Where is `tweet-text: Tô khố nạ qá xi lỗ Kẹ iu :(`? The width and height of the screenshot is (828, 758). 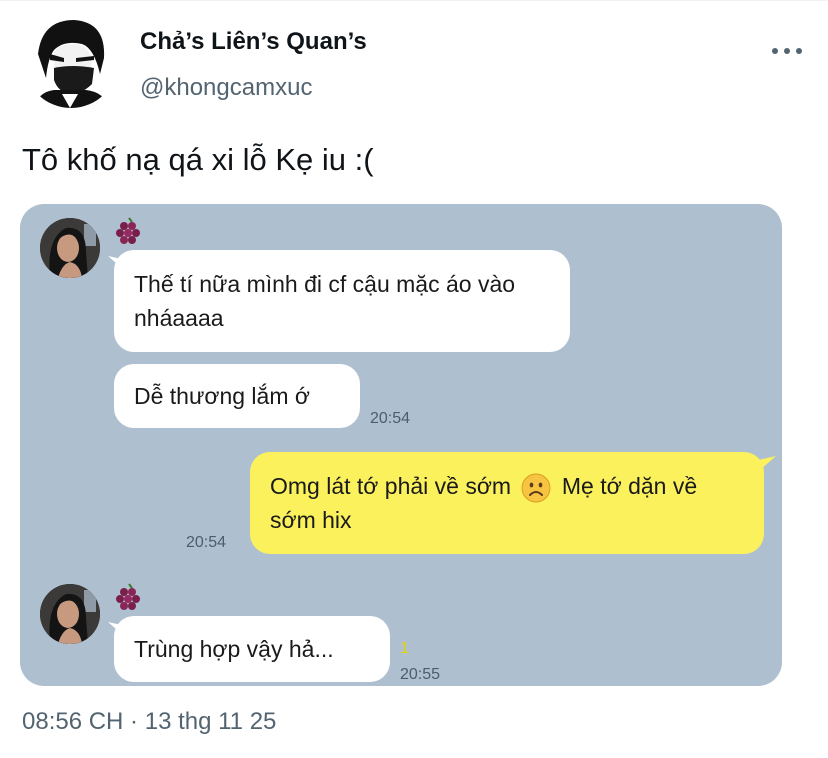
tweet-text: Tô khố nạ qá xi lỗ Kẹ iu :( is located at coordinates (198, 159).